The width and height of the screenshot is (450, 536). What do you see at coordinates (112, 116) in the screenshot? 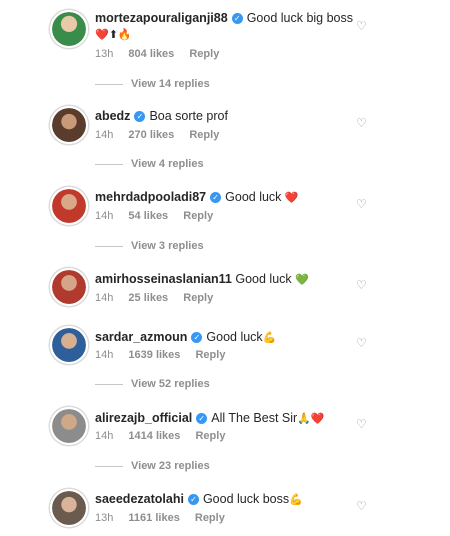
I see `comment-username: abedz` at bounding box center [112, 116].